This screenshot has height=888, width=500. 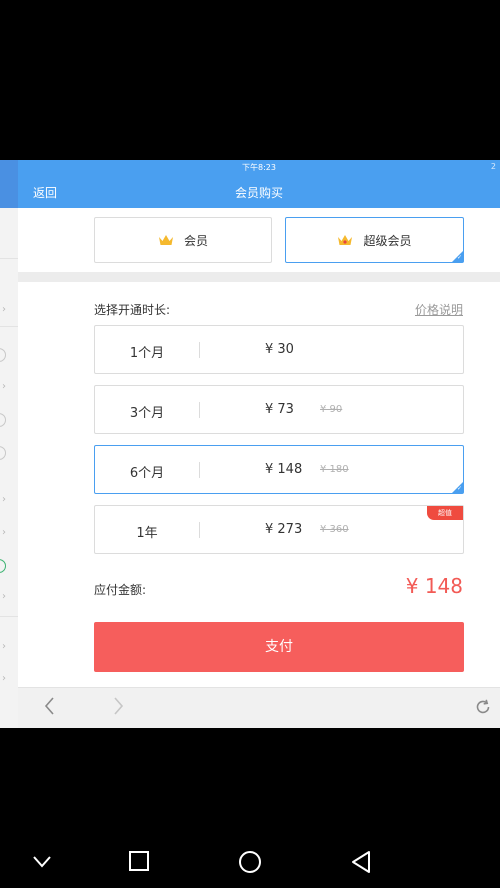 I want to click on plan-price: ¥ 273, so click(x=284, y=529).